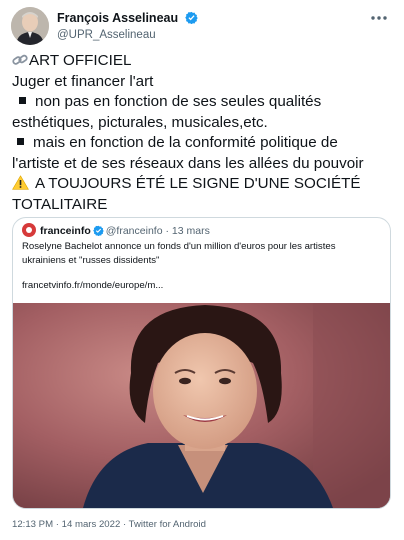 Image resolution: width=404 pixels, height=540 pixels. I want to click on tweet-source: Twitter for Android, so click(167, 524).